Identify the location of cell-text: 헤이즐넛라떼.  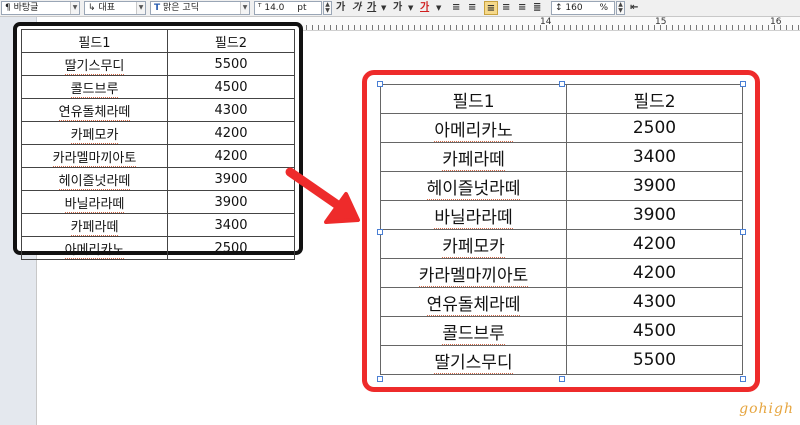
(473, 189).